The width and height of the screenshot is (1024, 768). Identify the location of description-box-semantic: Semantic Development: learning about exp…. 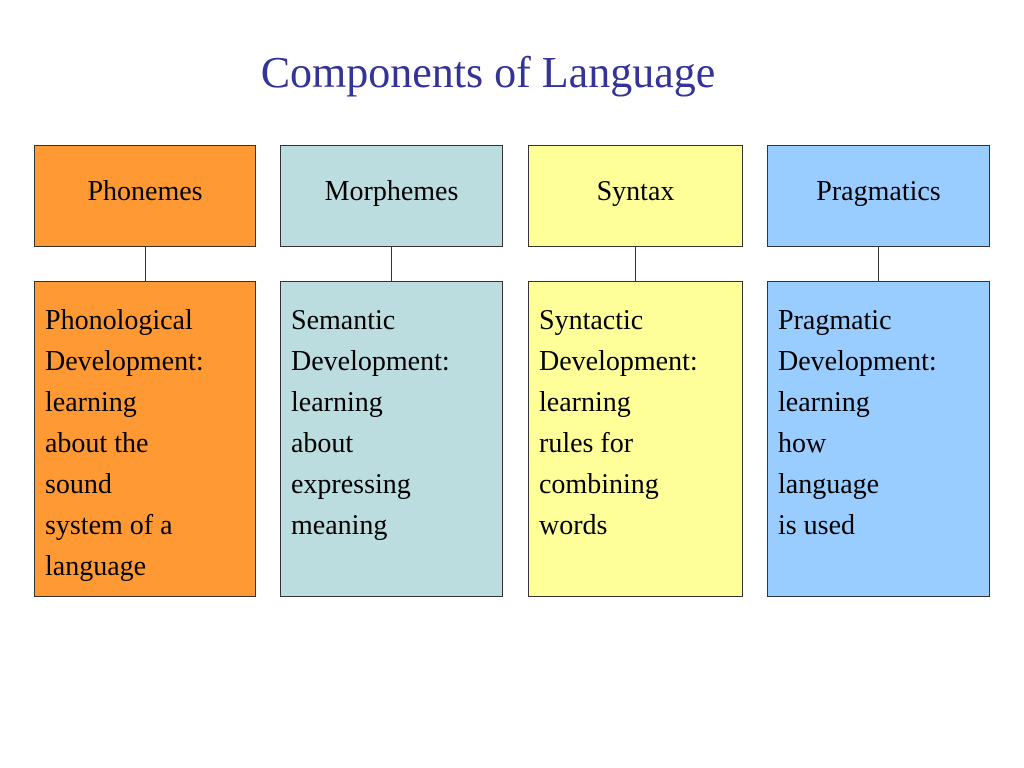
(391, 439).